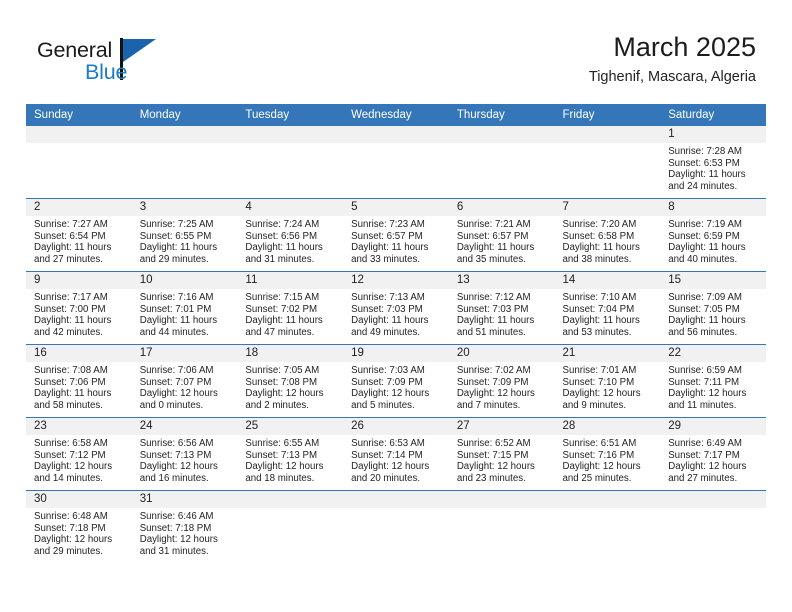  Describe the element at coordinates (79, 426) in the screenshot. I see `day-number: 23` at that location.